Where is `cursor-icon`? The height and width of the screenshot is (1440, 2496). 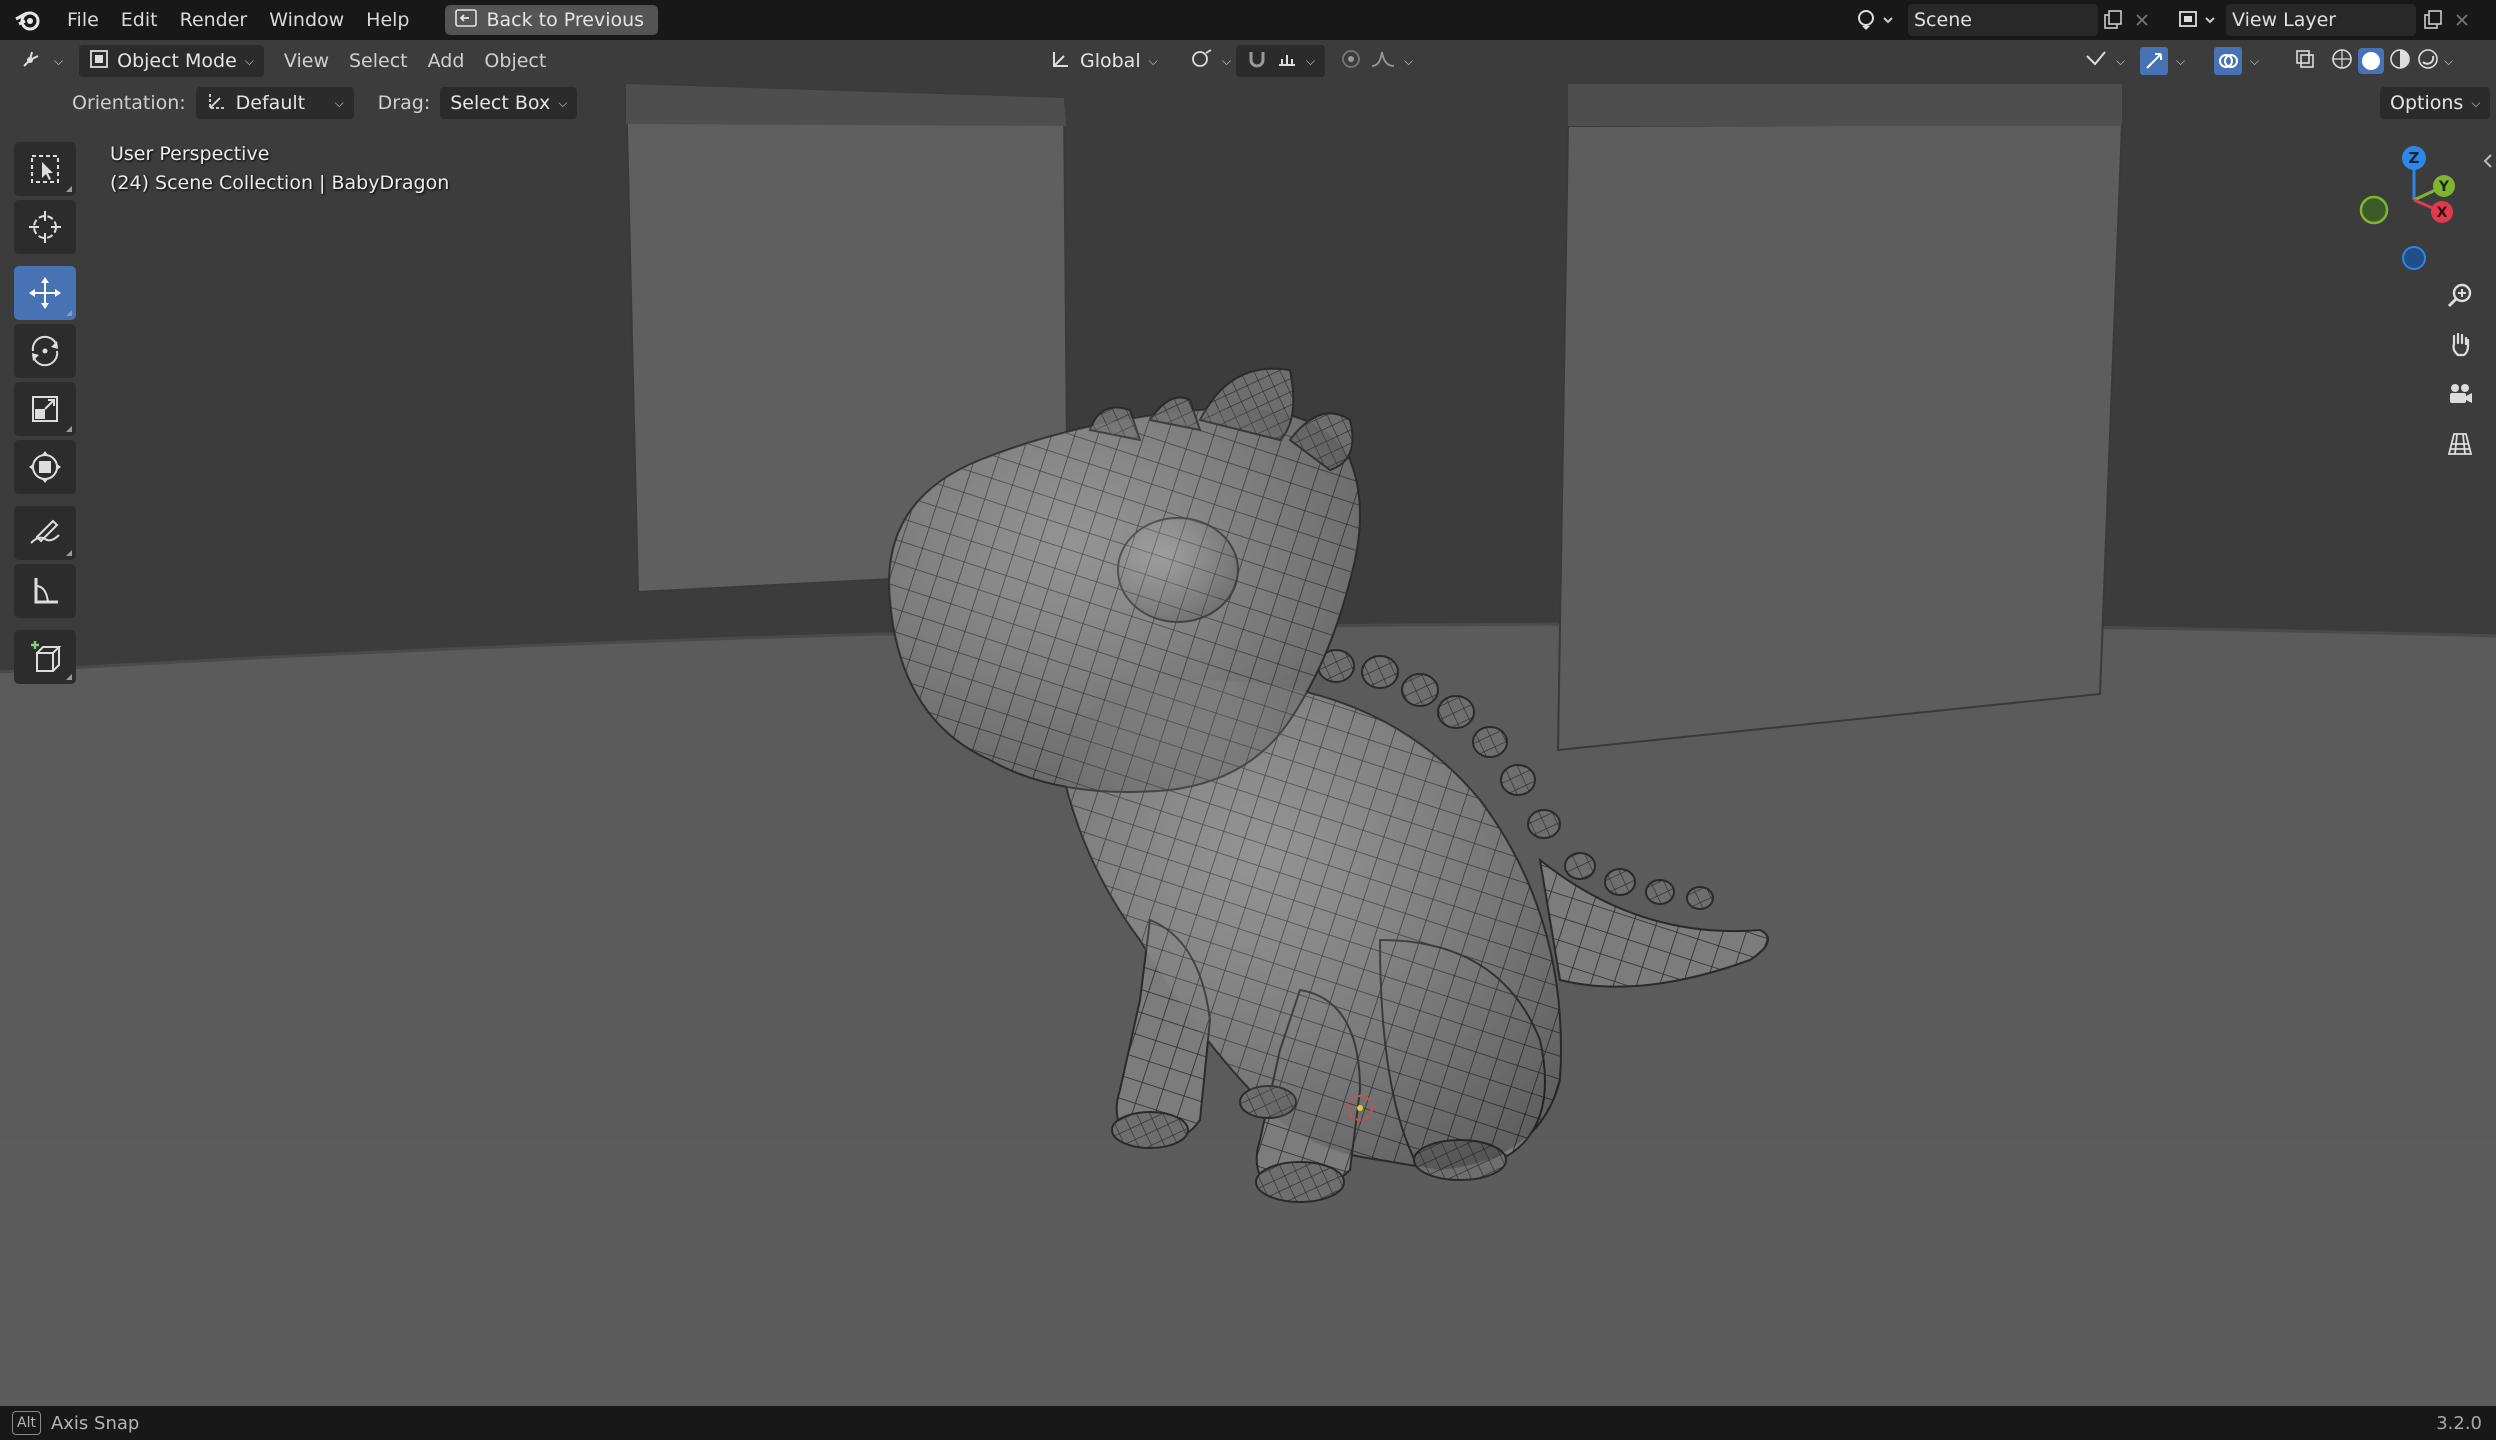 cursor-icon is located at coordinates (45, 227).